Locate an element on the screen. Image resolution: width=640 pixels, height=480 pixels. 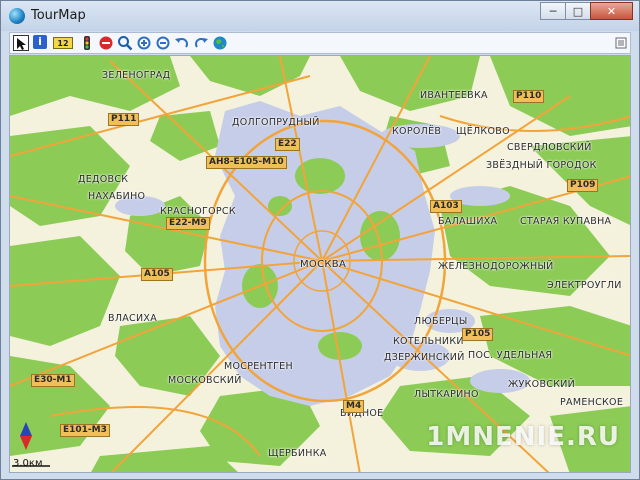
redo-button is located at coordinates (201, 43).